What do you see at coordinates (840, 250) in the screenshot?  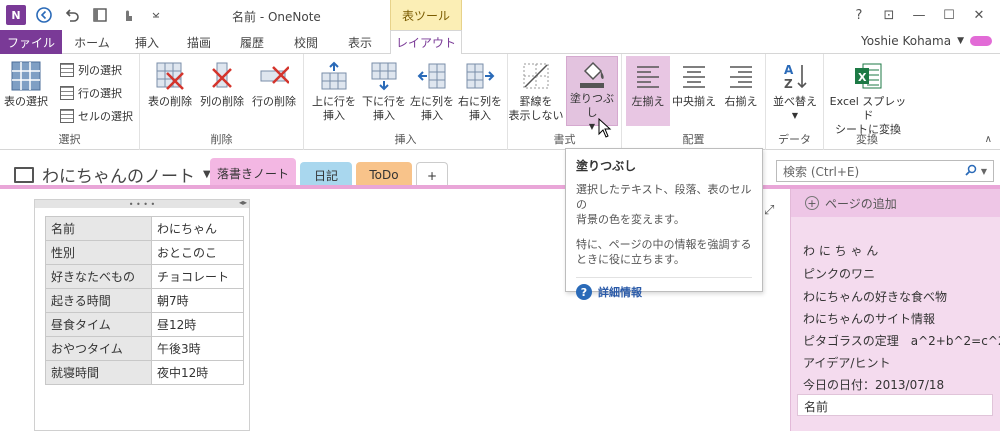 I see `list-item: わ に ち ゃ ん` at bounding box center [840, 250].